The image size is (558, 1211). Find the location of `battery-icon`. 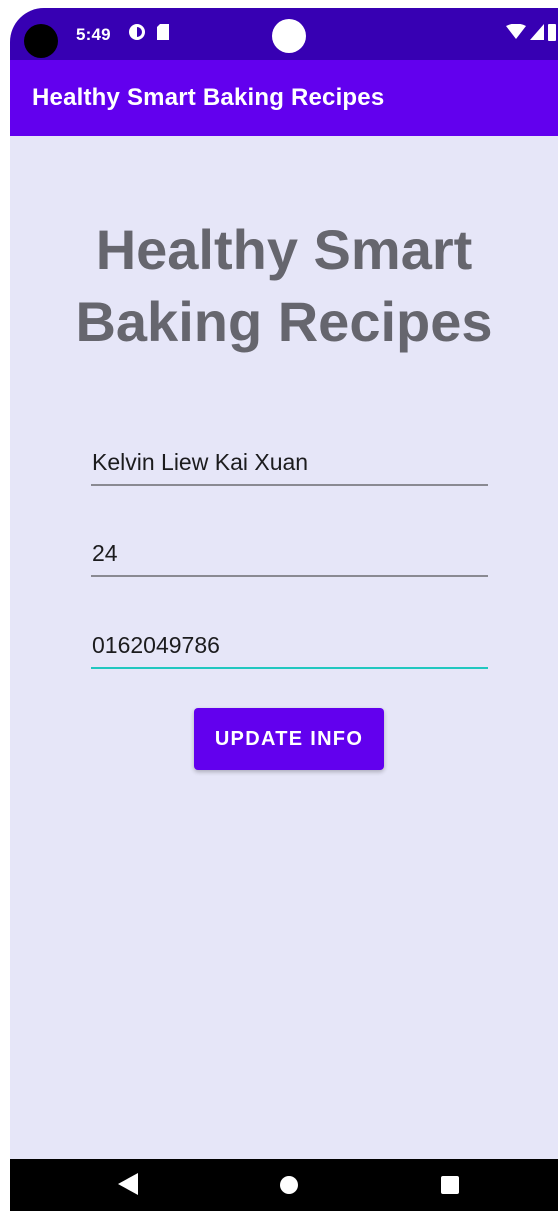

battery-icon is located at coordinates (552, 34).